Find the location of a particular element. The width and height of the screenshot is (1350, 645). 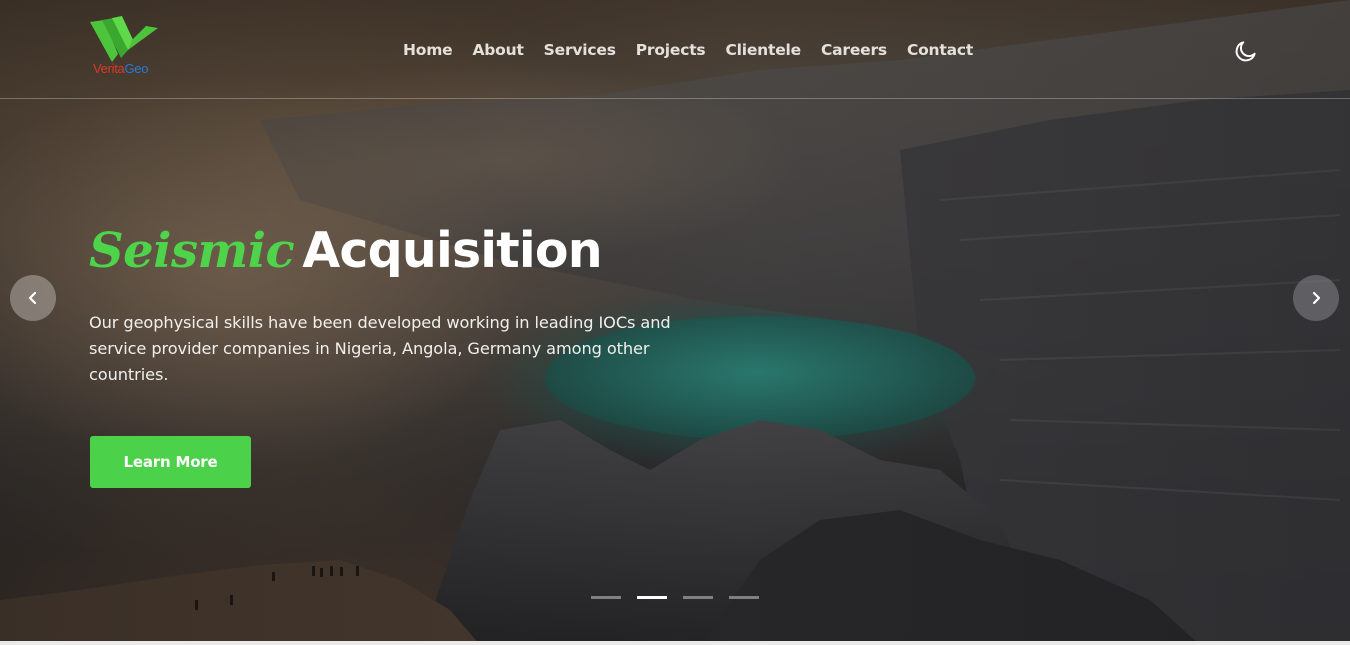

nav-item-careers: Careers is located at coordinates (854, 50).